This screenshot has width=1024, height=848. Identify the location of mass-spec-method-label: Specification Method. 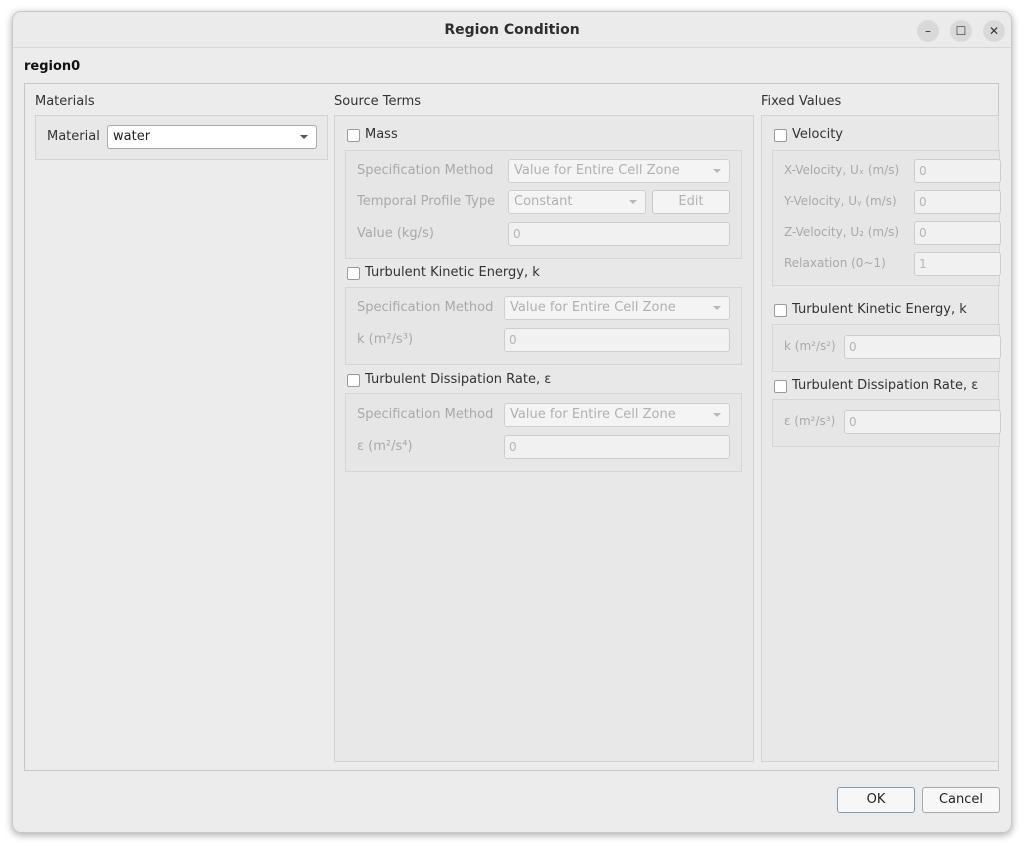
(425, 170).